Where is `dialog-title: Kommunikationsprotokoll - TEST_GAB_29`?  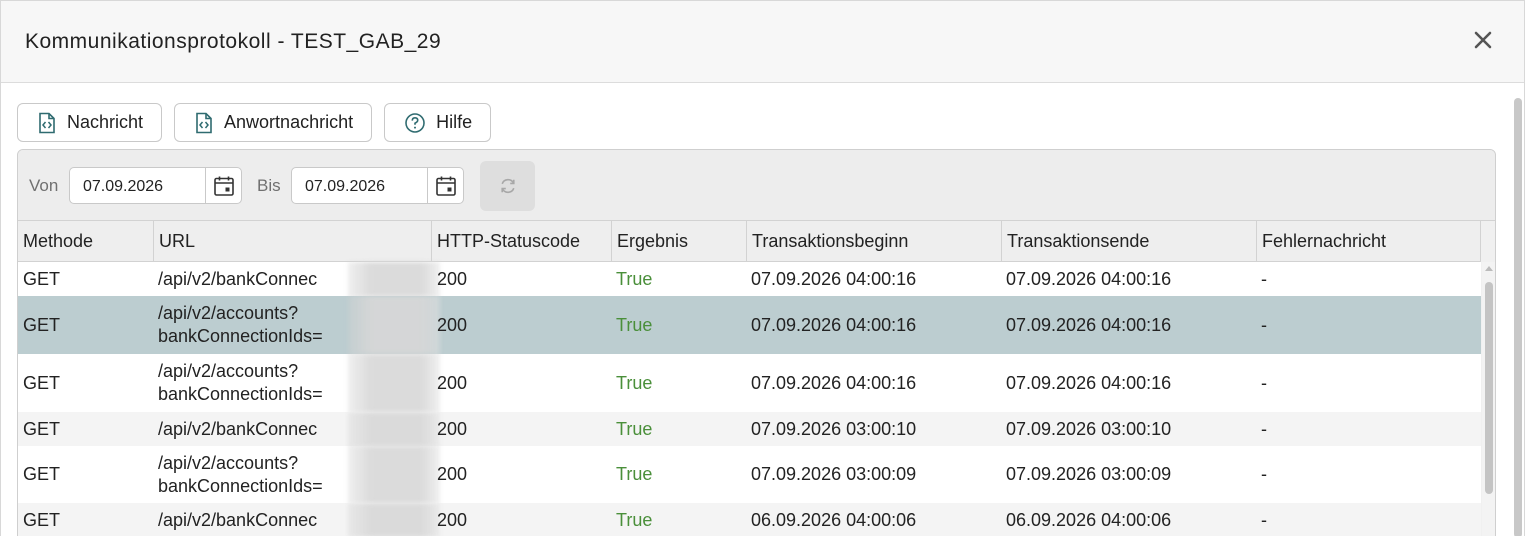 dialog-title: Kommunikationsprotokoll - TEST_GAB_29 is located at coordinates (233, 41).